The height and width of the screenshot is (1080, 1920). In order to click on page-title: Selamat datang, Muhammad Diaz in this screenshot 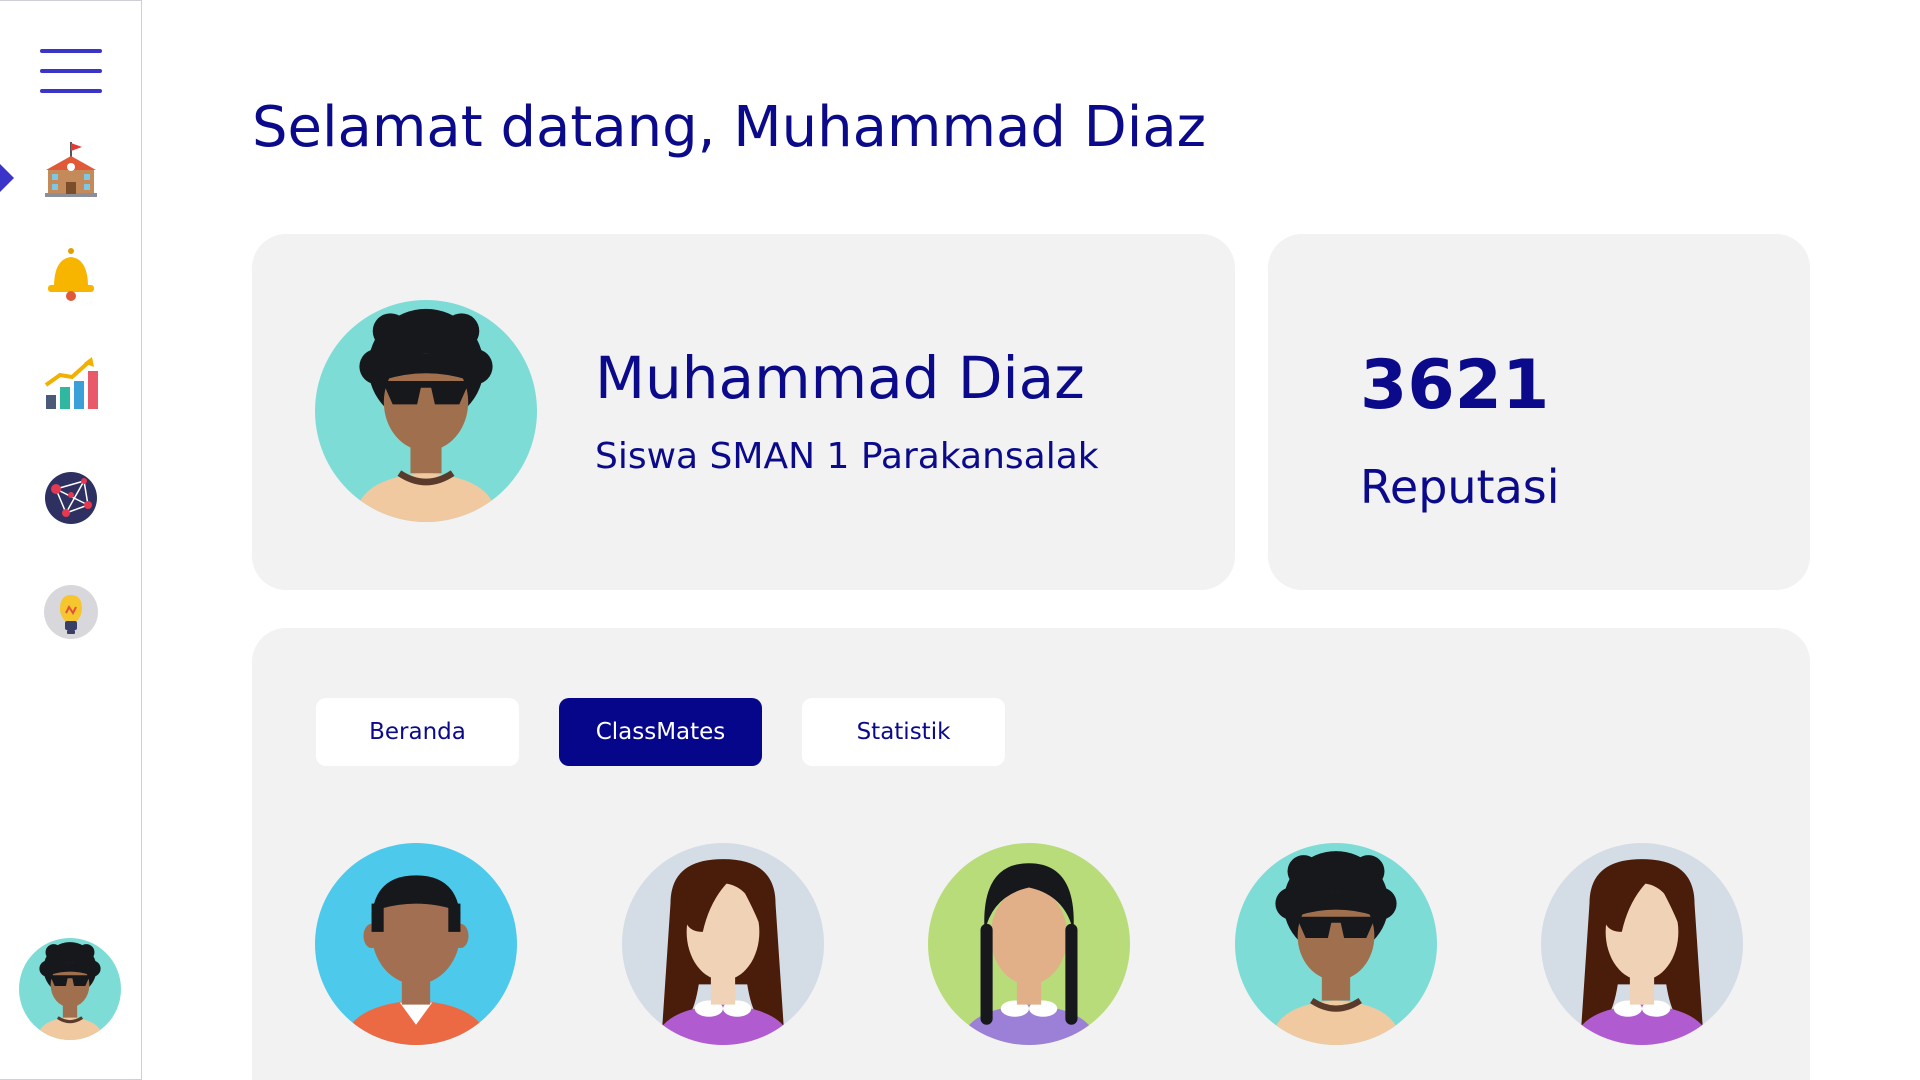, I will do `click(729, 127)`.